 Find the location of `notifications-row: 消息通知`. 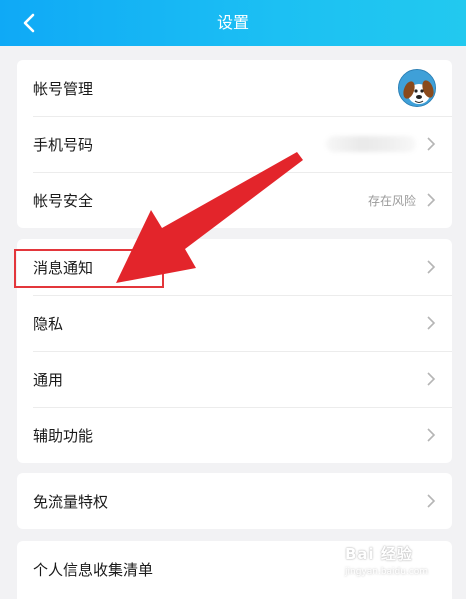

notifications-row: 消息通知 is located at coordinates (234, 267).